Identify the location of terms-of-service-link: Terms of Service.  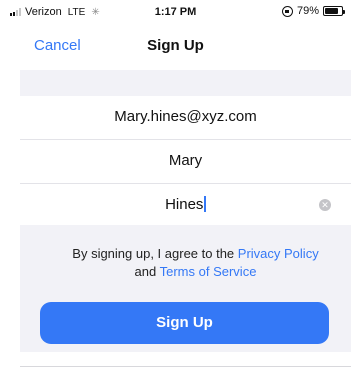
(208, 271).